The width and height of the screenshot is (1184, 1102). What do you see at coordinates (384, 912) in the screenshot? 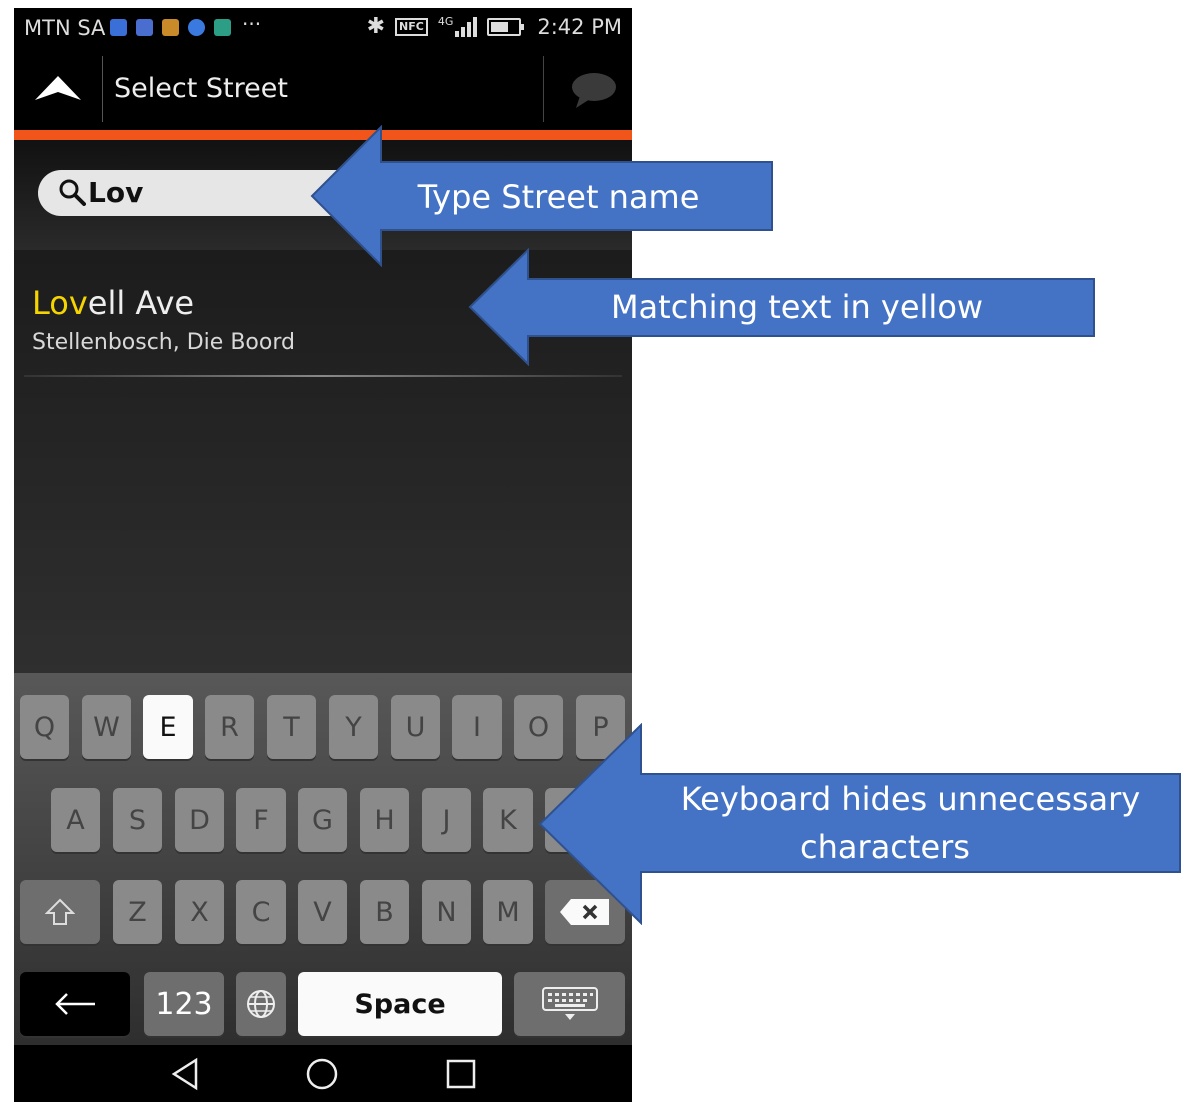
I see `key-b: B` at bounding box center [384, 912].